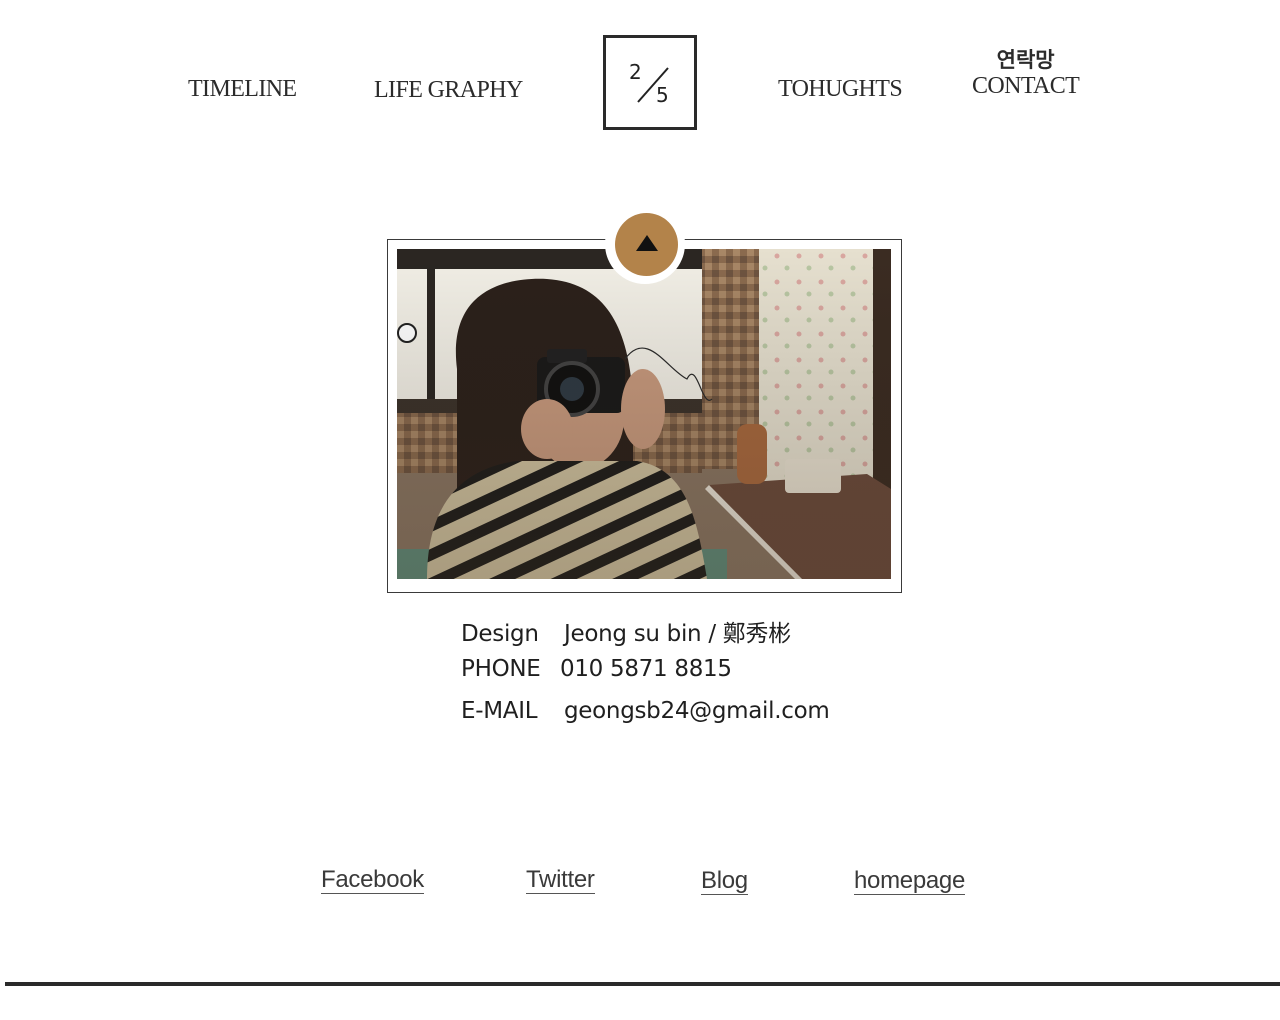 The width and height of the screenshot is (1280, 1020). I want to click on slash-divider-icon, so click(653, 85).